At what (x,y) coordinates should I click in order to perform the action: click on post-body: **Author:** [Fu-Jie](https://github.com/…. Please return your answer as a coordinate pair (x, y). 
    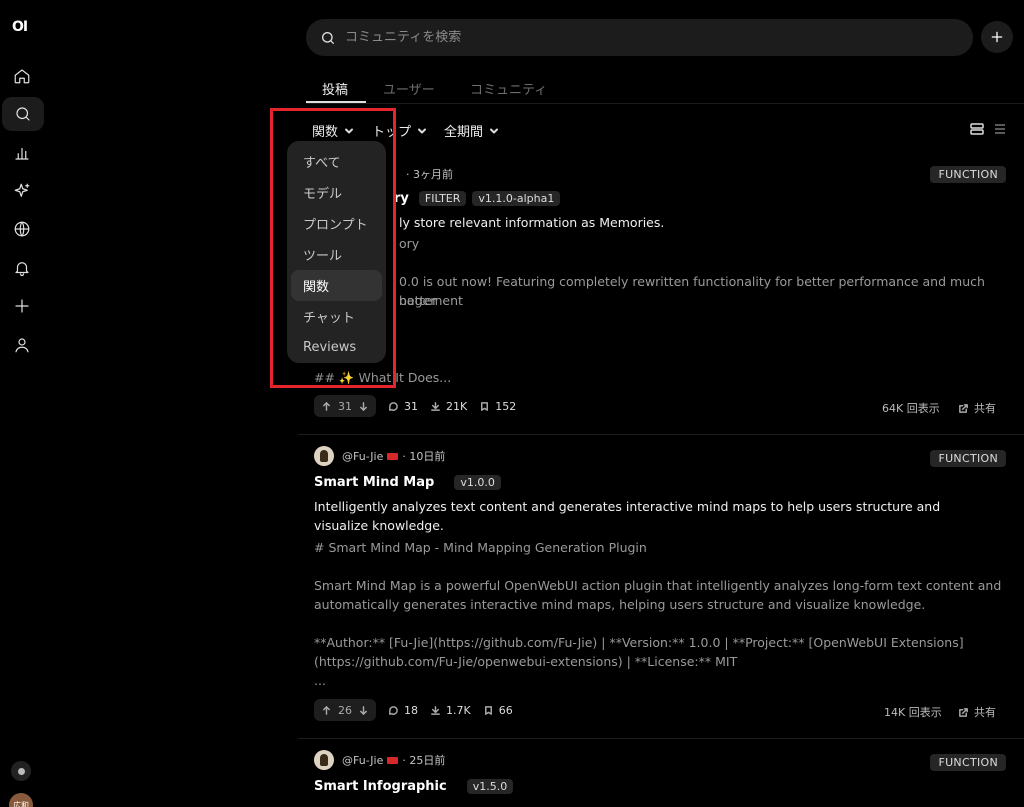
    Looking at the image, I should click on (639, 652).